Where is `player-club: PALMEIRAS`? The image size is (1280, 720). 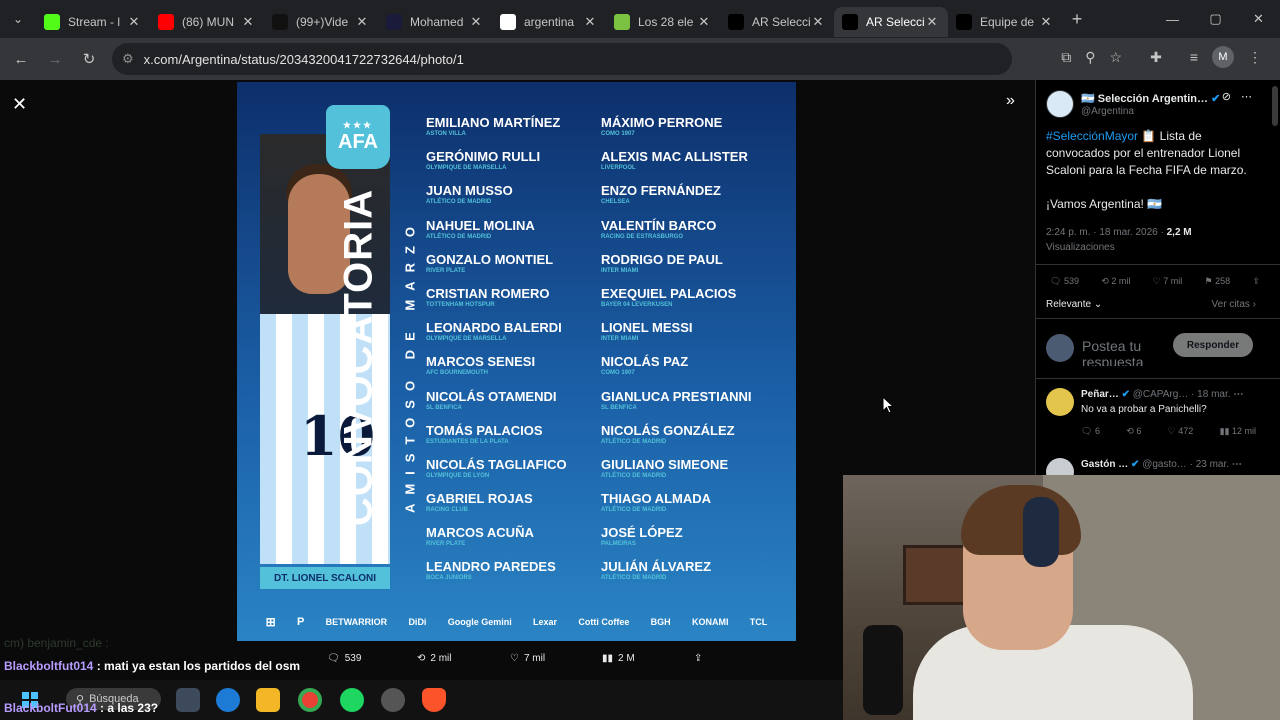 player-club: PALMEIRAS is located at coordinates (618, 544).